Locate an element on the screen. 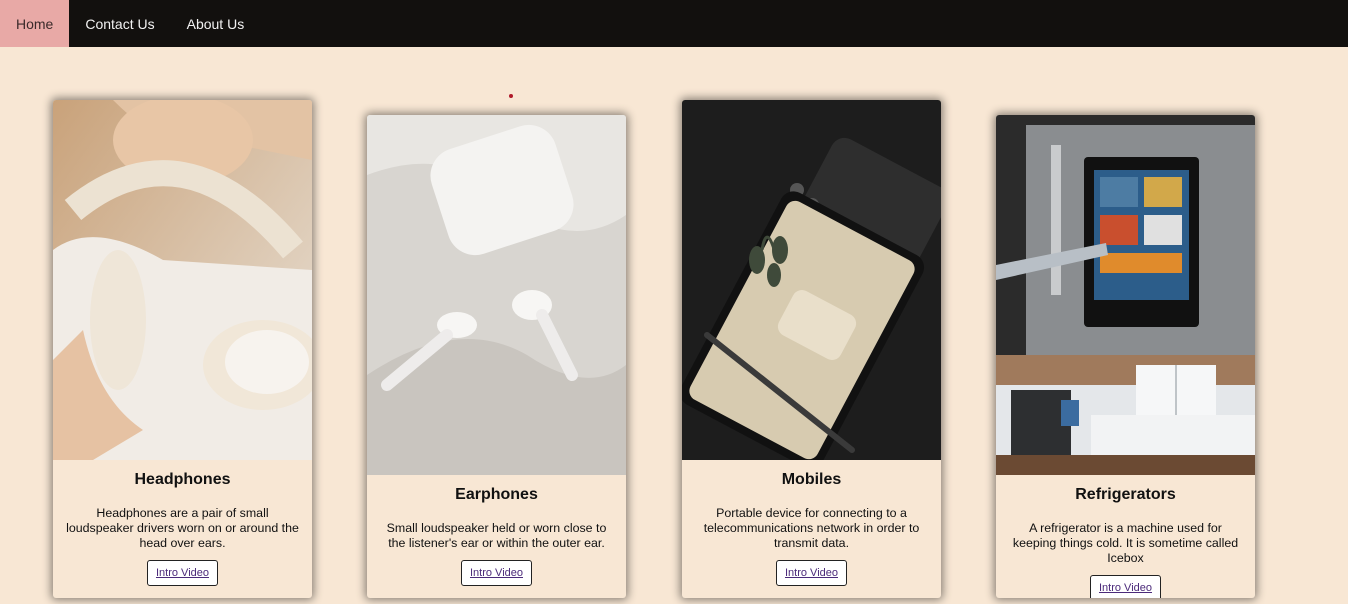  card-title: Headphones is located at coordinates (182, 479).